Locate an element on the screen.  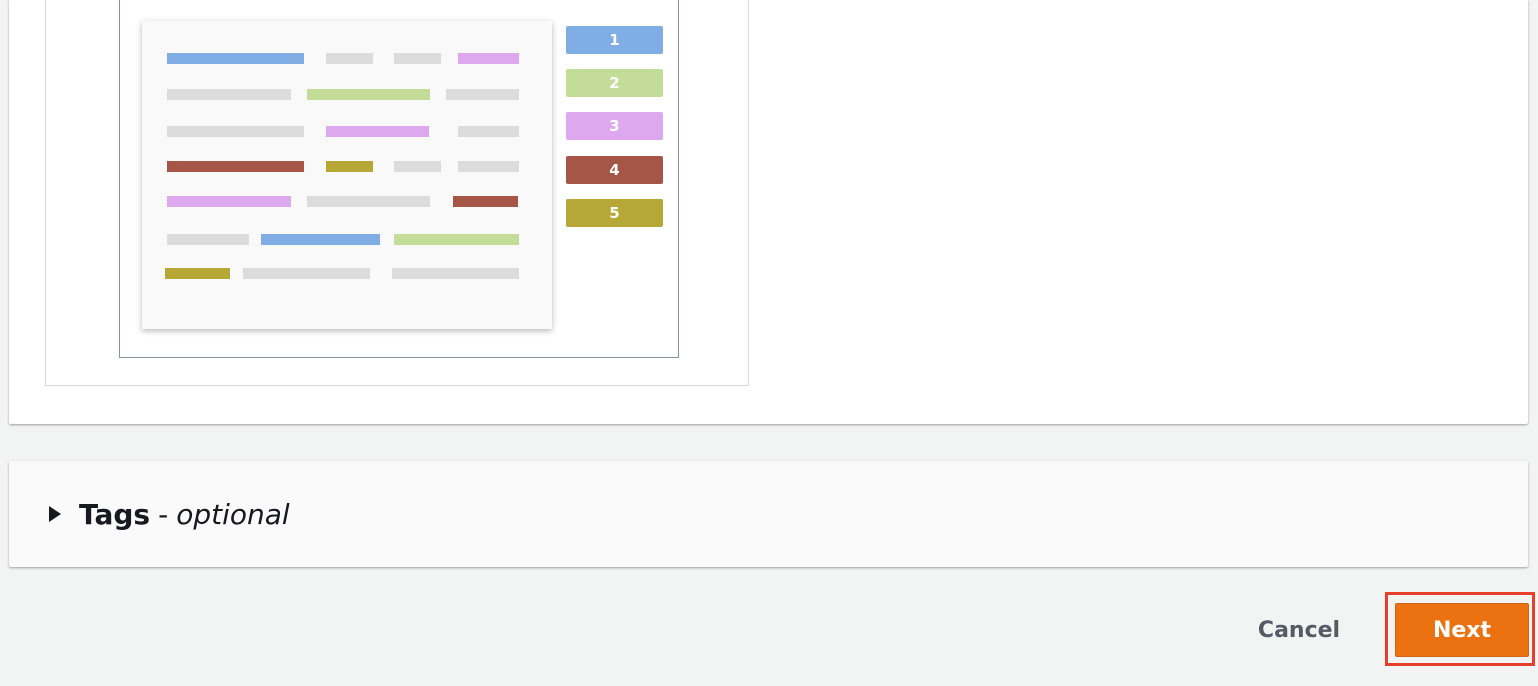
tags-expand-toggle: Tags - optional is located at coordinates (169, 514).